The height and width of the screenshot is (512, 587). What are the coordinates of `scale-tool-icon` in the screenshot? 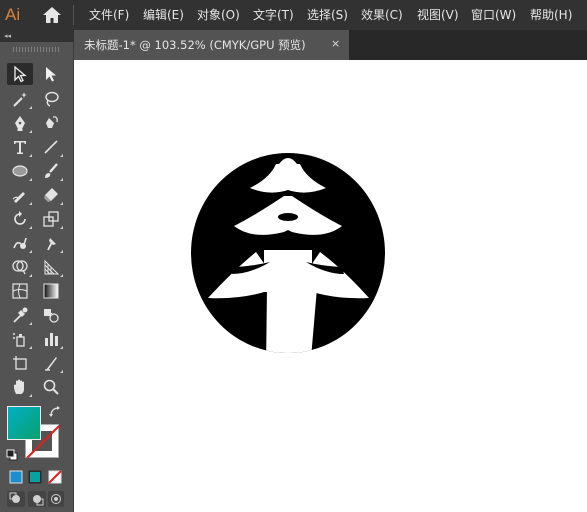 It's located at (51, 219).